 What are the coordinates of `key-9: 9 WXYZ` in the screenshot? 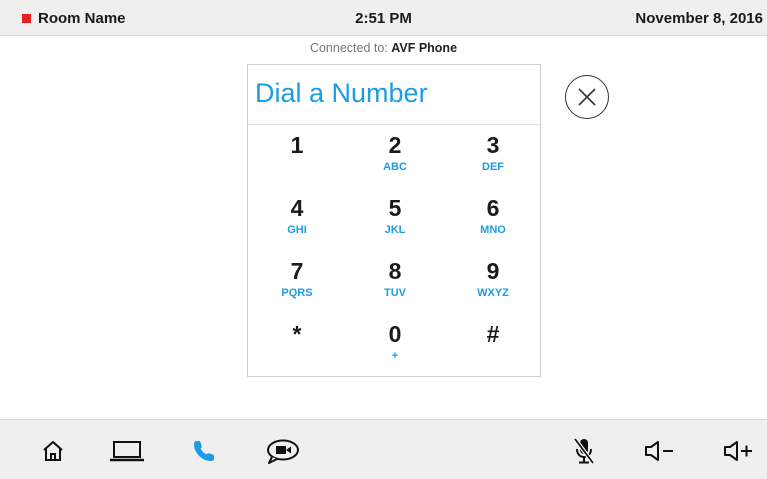 It's located at (493, 288).